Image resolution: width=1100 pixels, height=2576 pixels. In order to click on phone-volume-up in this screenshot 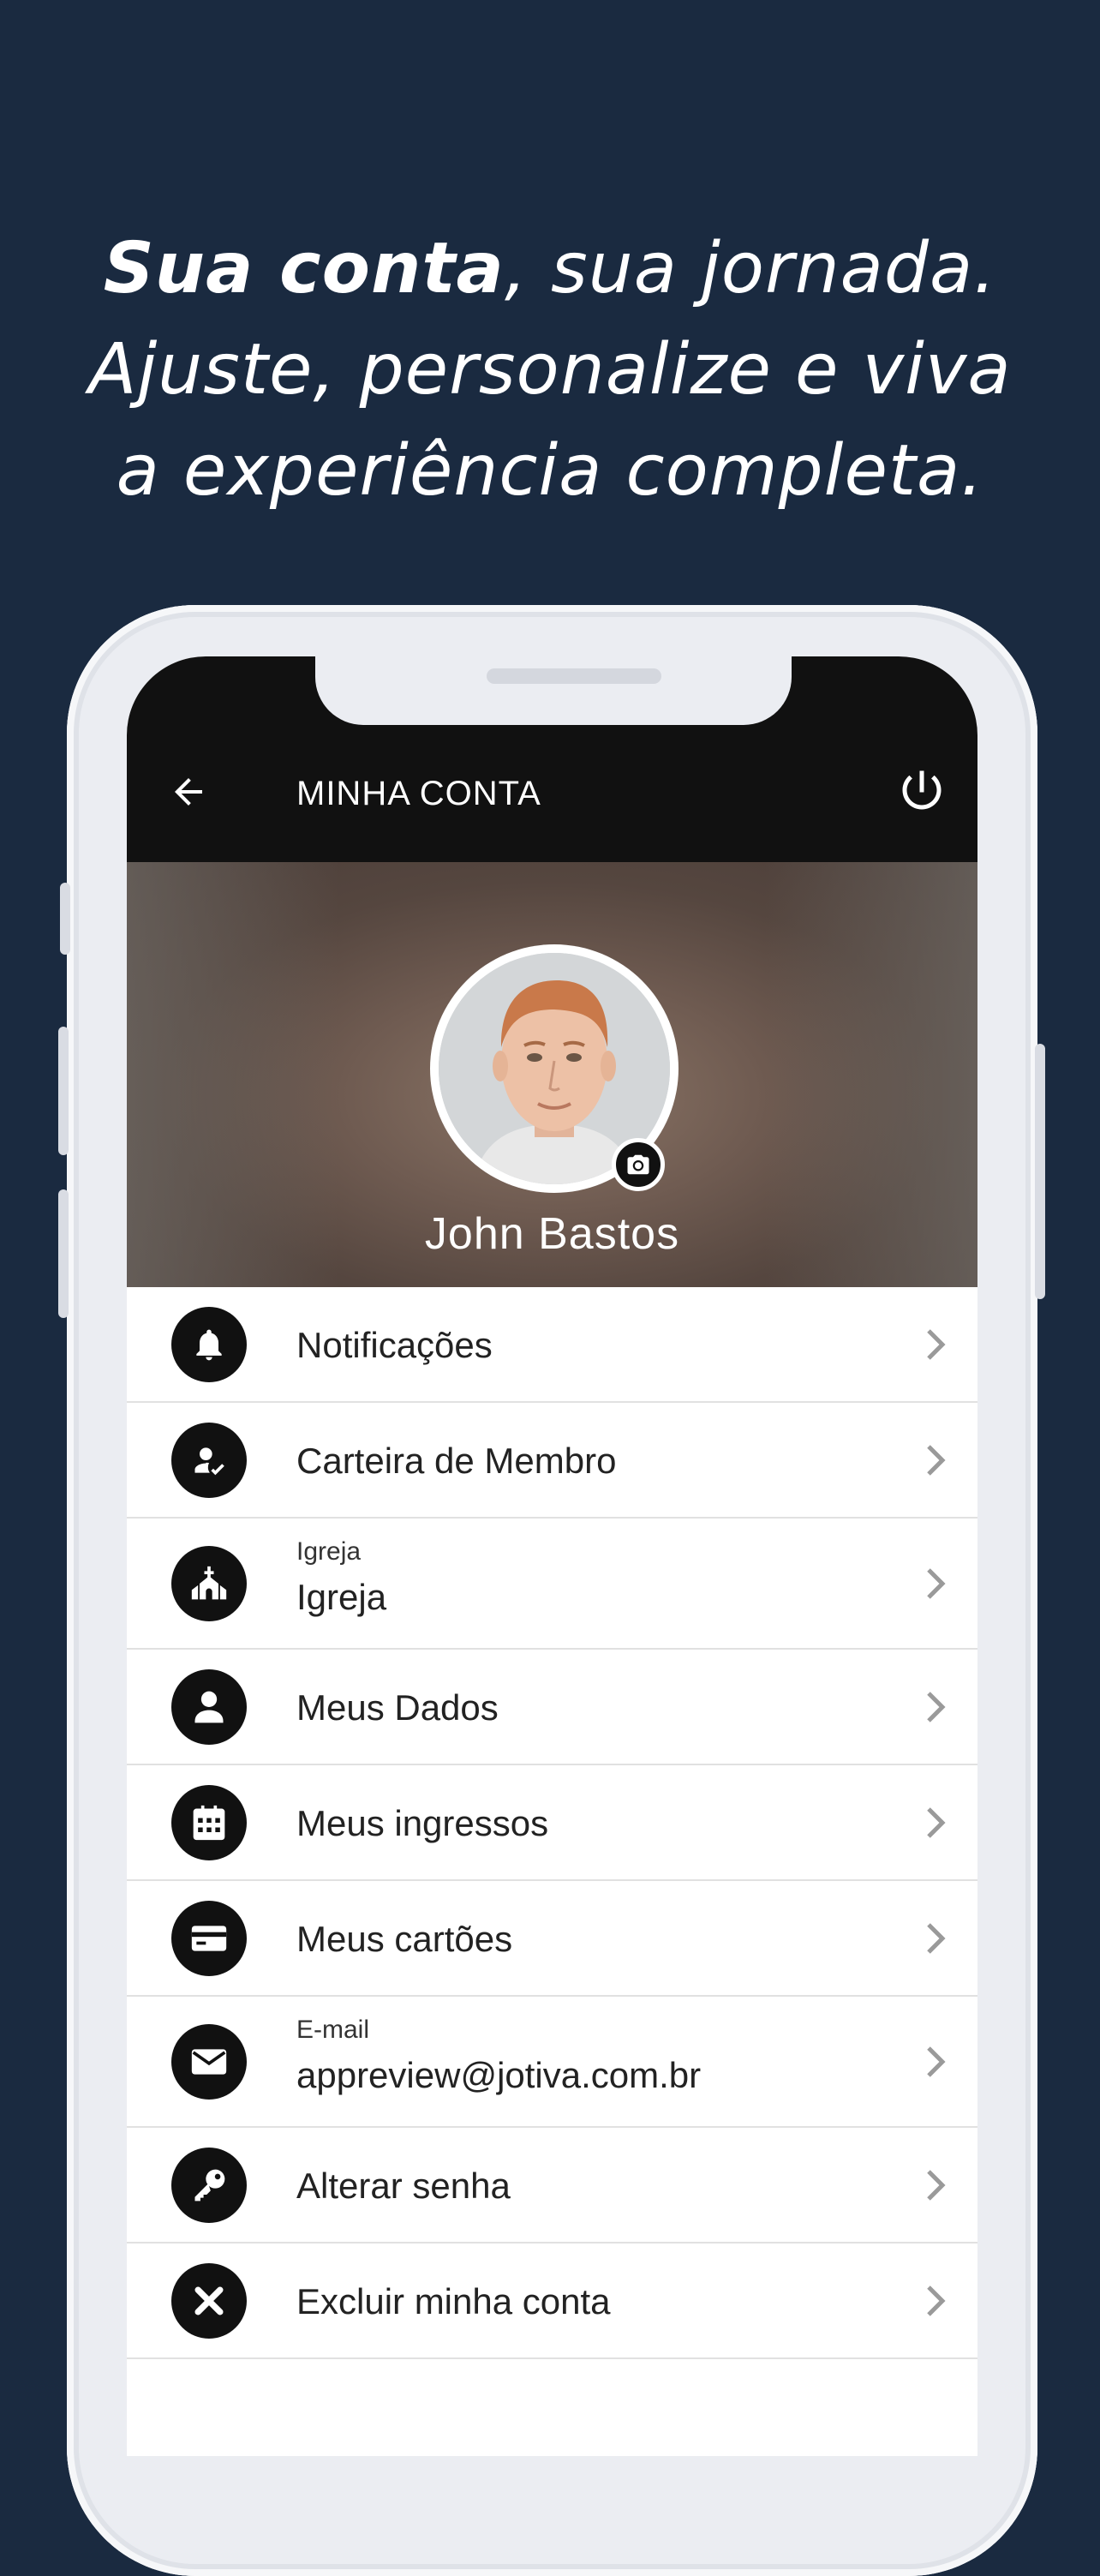, I will do `click(63, 1091)`.